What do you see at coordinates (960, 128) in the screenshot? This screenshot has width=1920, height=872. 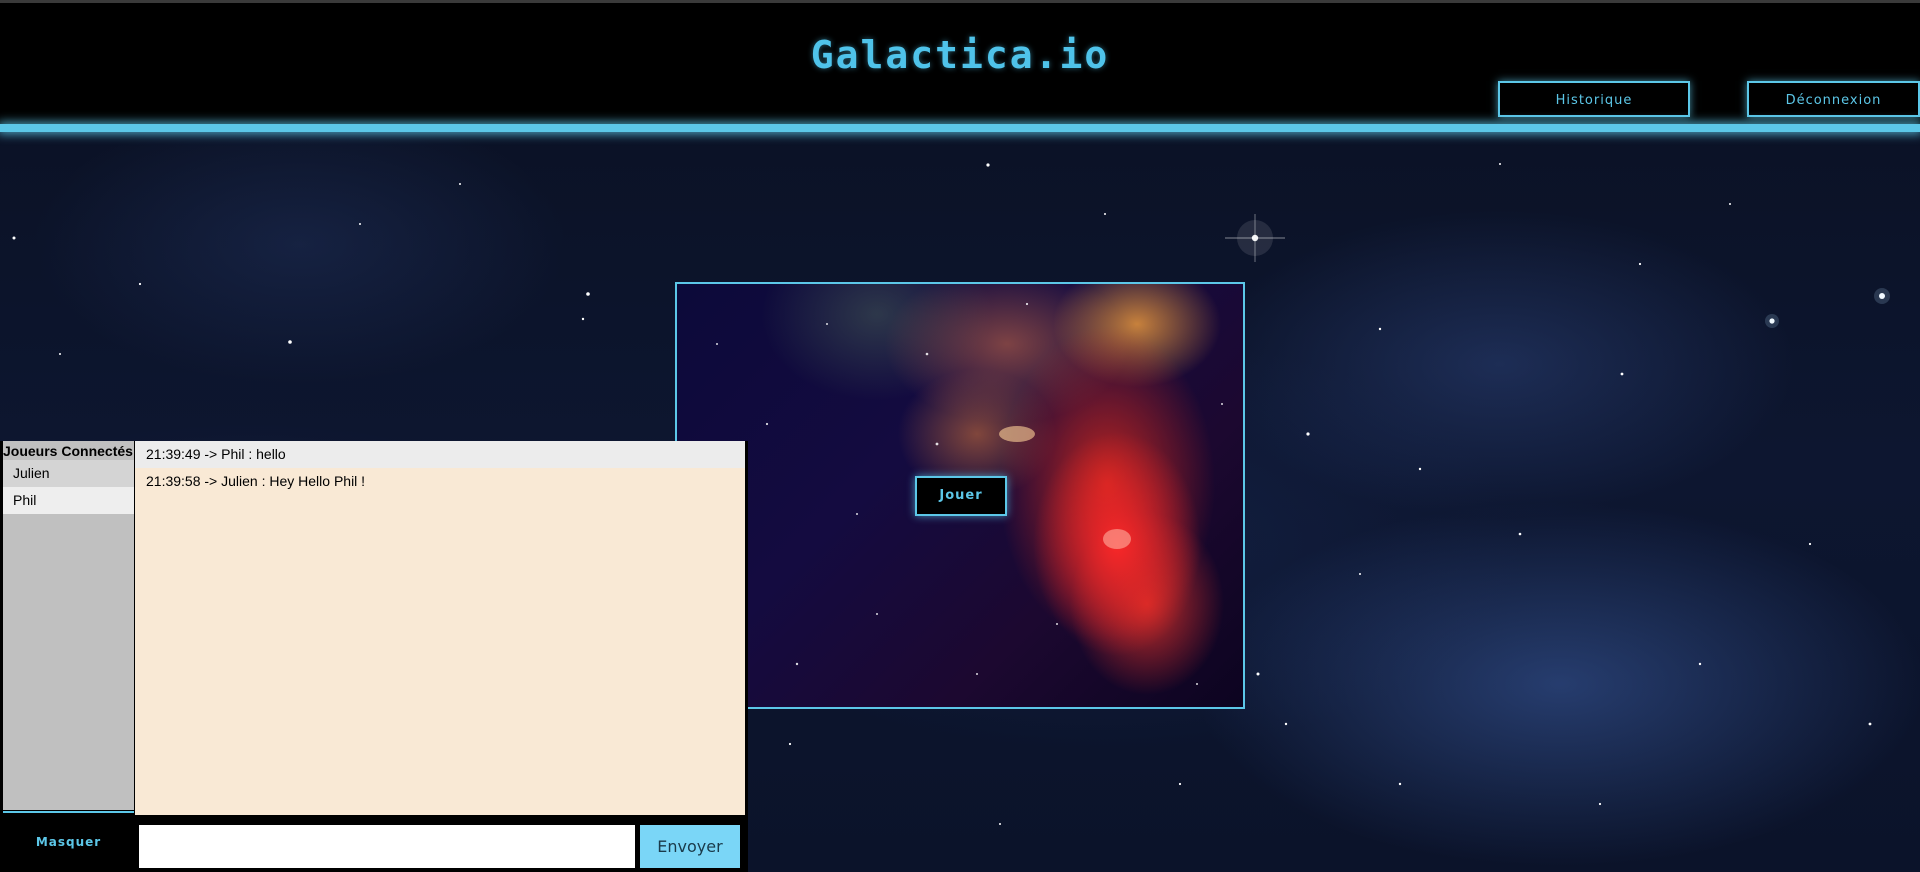 I see `header-divider` at bounding box center [960, 128].